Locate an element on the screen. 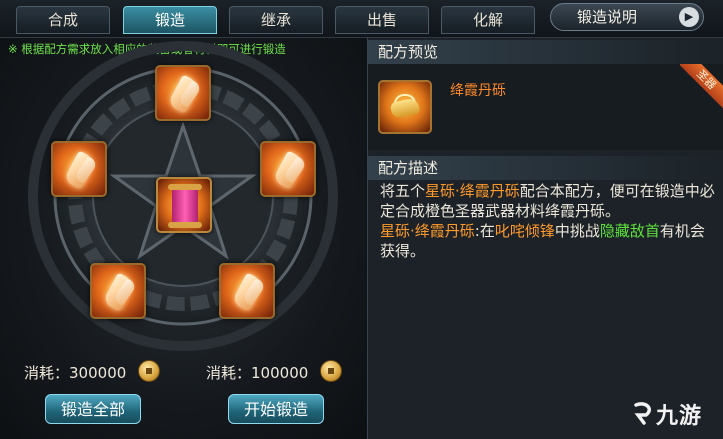  holy-artifact-badge: 圣器 is located at coordinates (701, 86).